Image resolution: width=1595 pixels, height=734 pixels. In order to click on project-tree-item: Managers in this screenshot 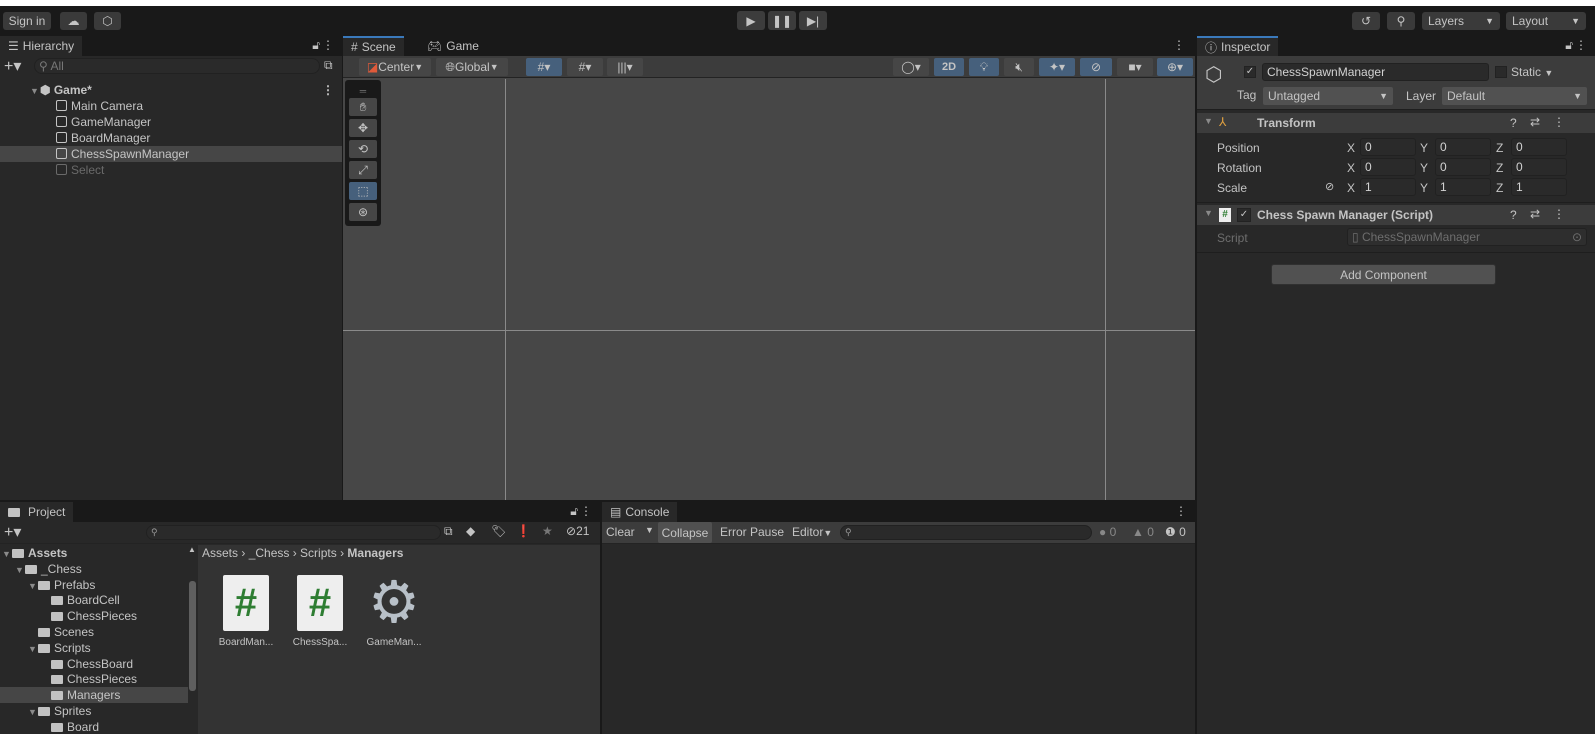, I will do `click(99, 695)`.